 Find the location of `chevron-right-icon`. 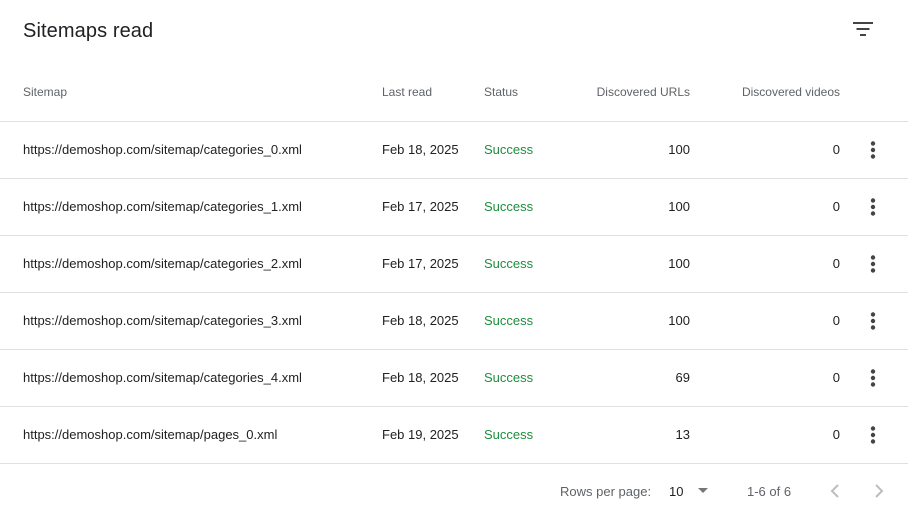

chevron-right-icon is located at coordinates (879, 491).